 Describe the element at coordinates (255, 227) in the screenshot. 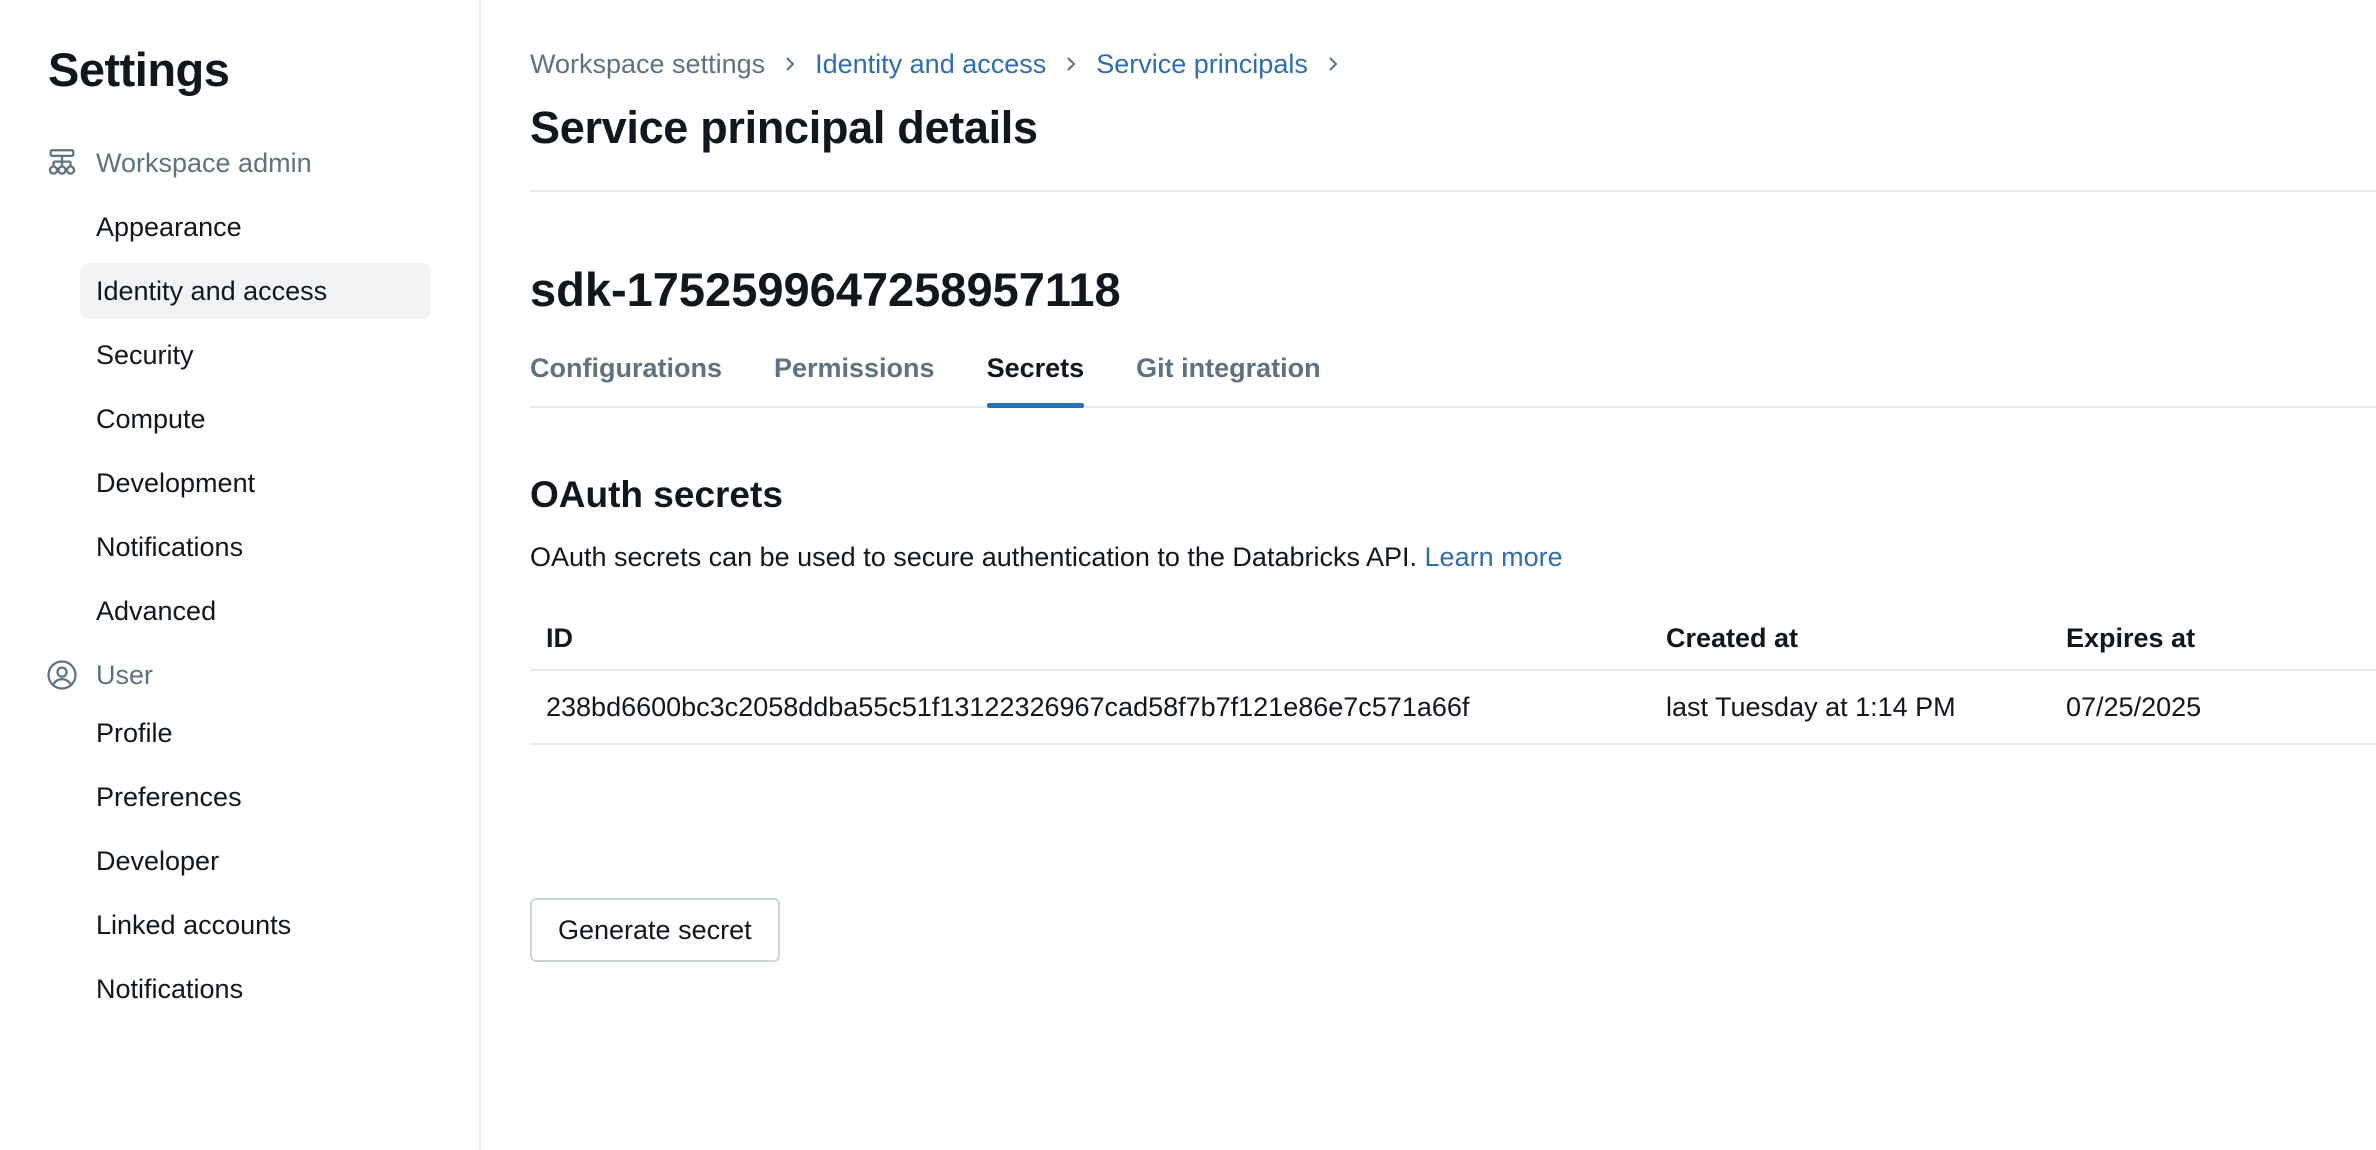

I see `sidebar-item-appearance: Appearance` at that location.